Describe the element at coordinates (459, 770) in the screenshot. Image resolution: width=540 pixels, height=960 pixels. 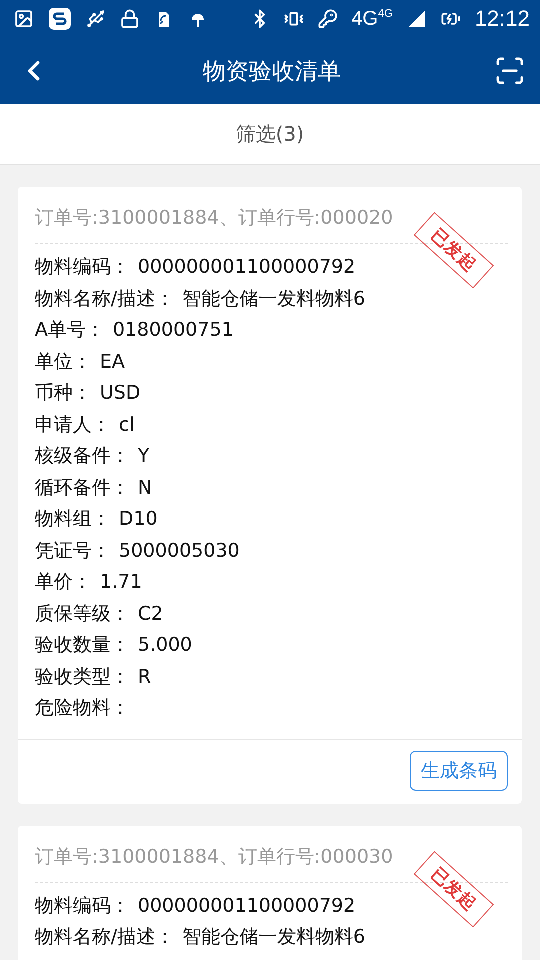
I see `generate-barcode-button: 生成条码` at that location.